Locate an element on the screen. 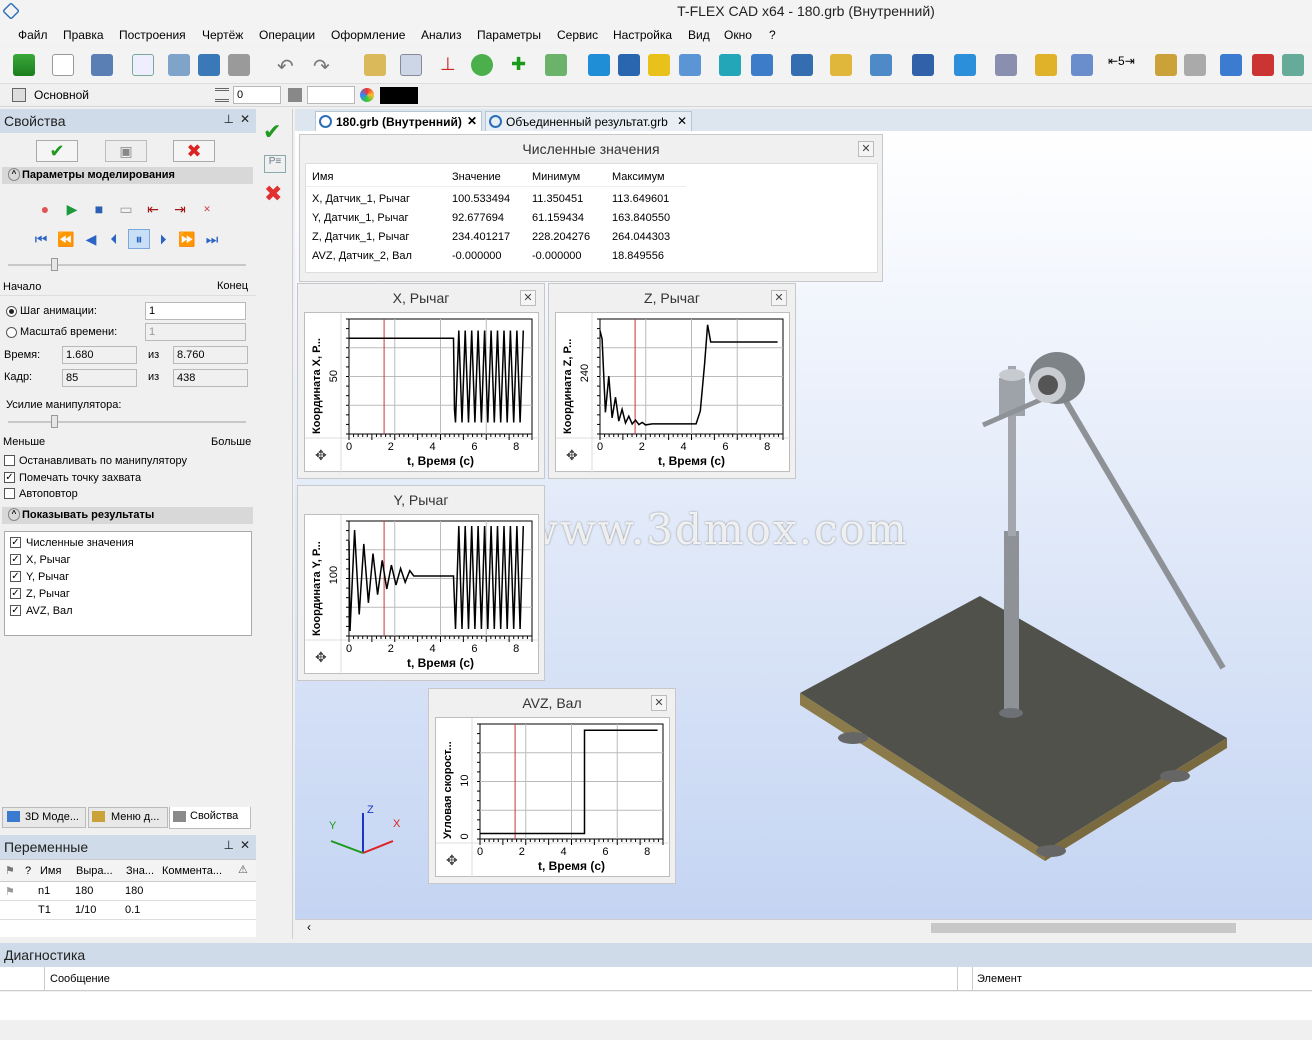 This screenshot has width=1312, height=1040. mark-point-checkbox: ✓ is located at coordinates (9, 477).